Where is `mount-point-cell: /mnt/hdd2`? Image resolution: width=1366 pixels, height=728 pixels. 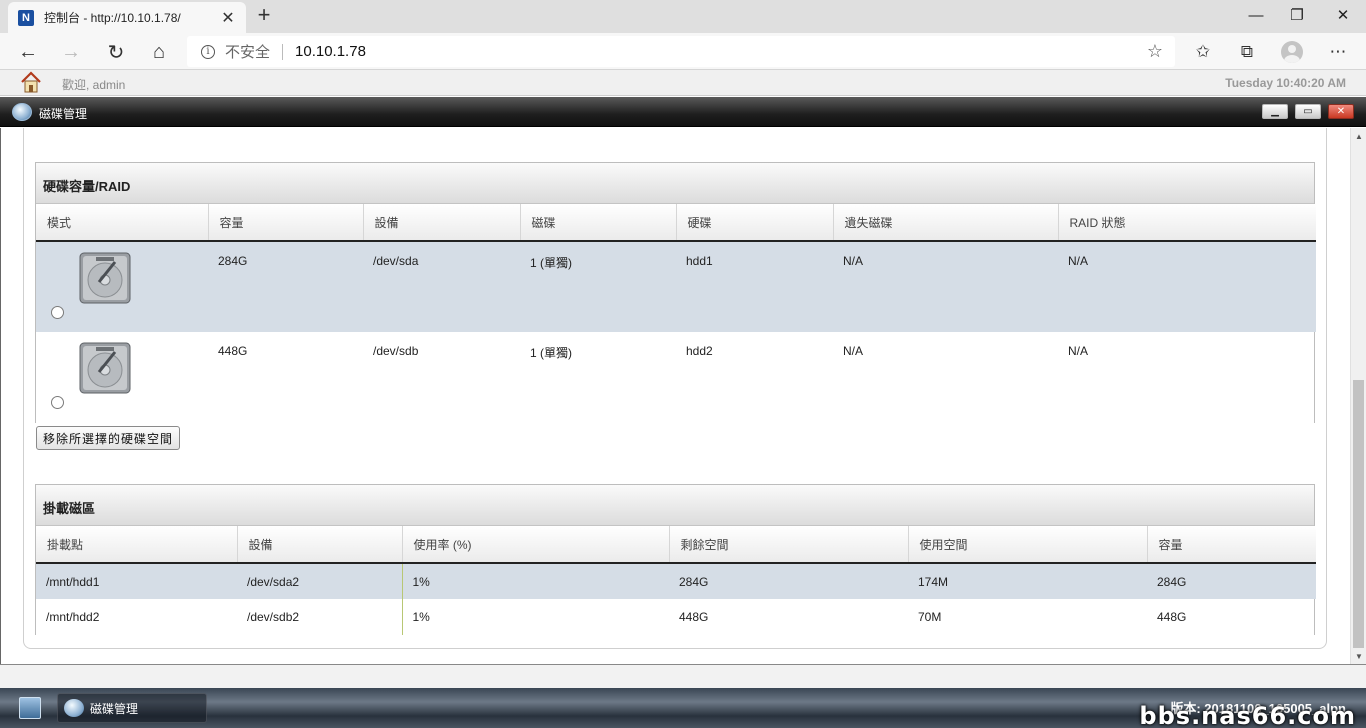
mount-point-cell: /mnt/hdd2 is located at coordinates (73, 617).